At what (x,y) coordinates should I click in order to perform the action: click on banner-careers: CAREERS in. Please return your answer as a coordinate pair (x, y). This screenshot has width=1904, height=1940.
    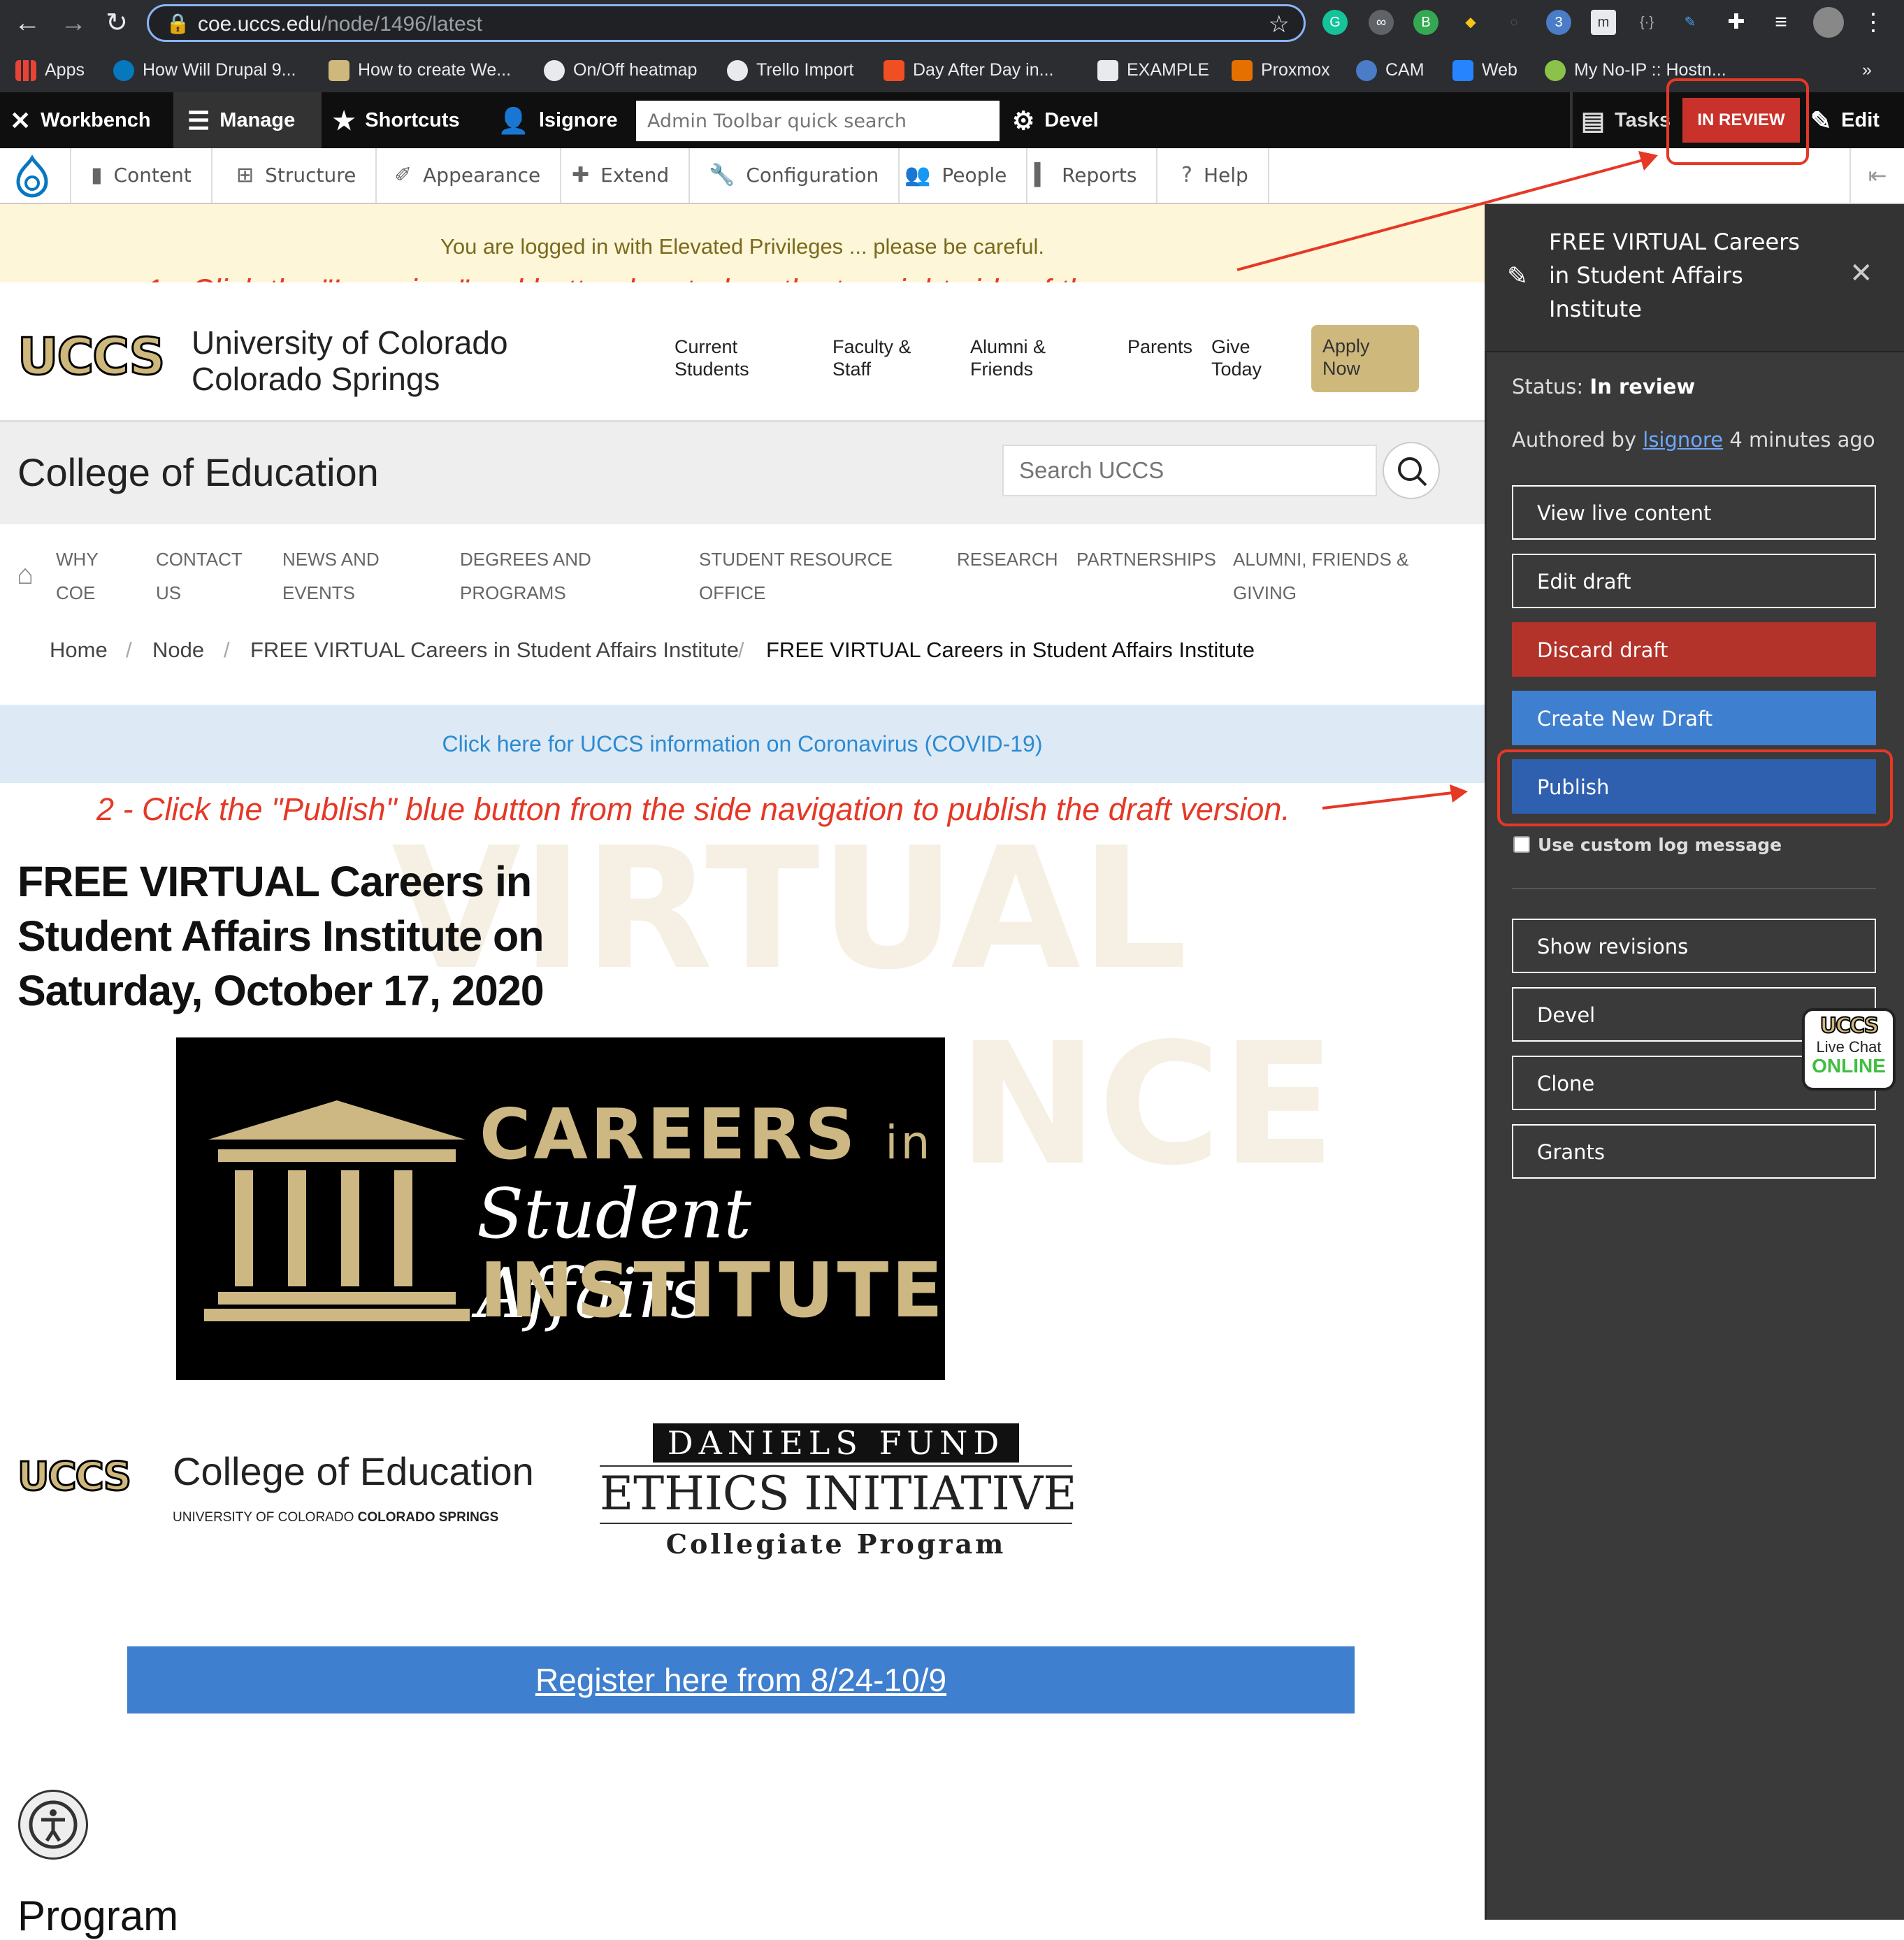
    Looking at the image, I should click on (706, 1134).